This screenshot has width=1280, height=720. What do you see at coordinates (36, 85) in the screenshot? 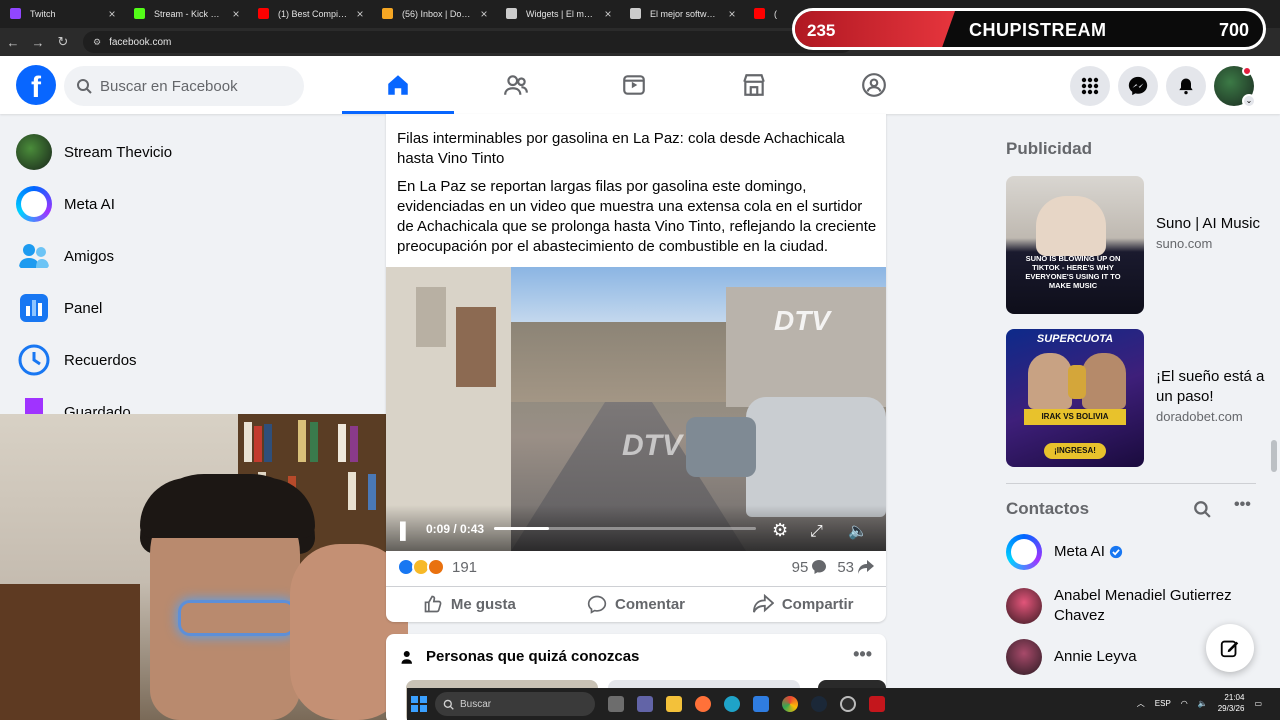
I see `facebook-logo: f` at bounding box center [36, 85].